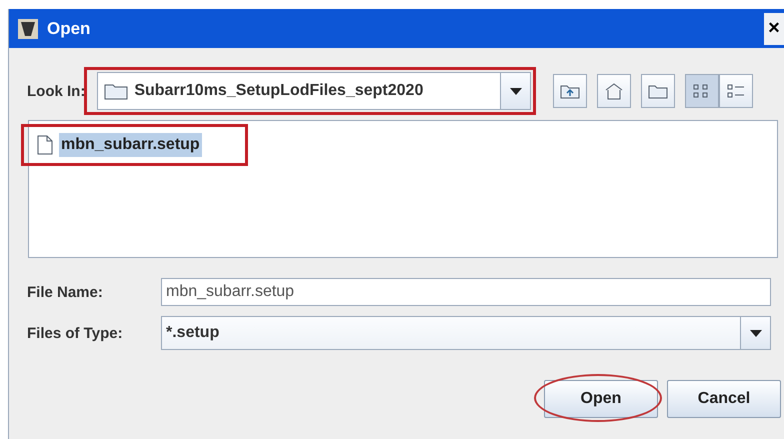 The image size is (784, 439). I want to click on dialog-button: Cancel, so click(724, 399).